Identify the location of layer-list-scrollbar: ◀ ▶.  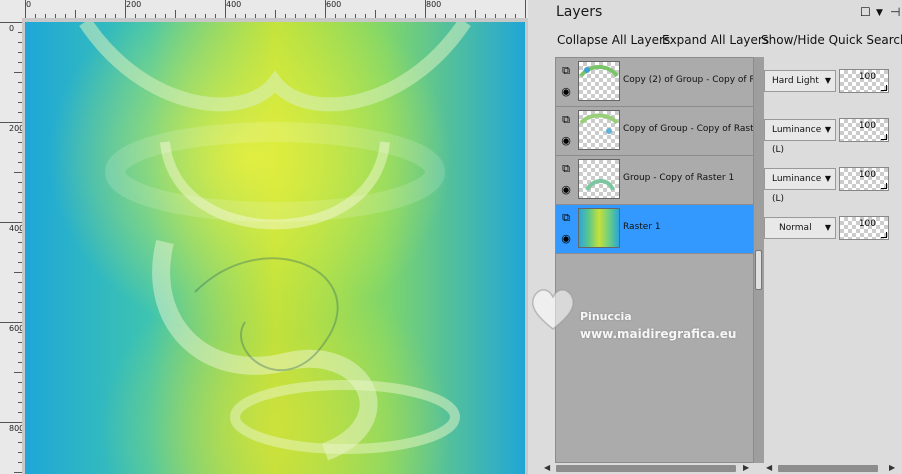
(648, 468).